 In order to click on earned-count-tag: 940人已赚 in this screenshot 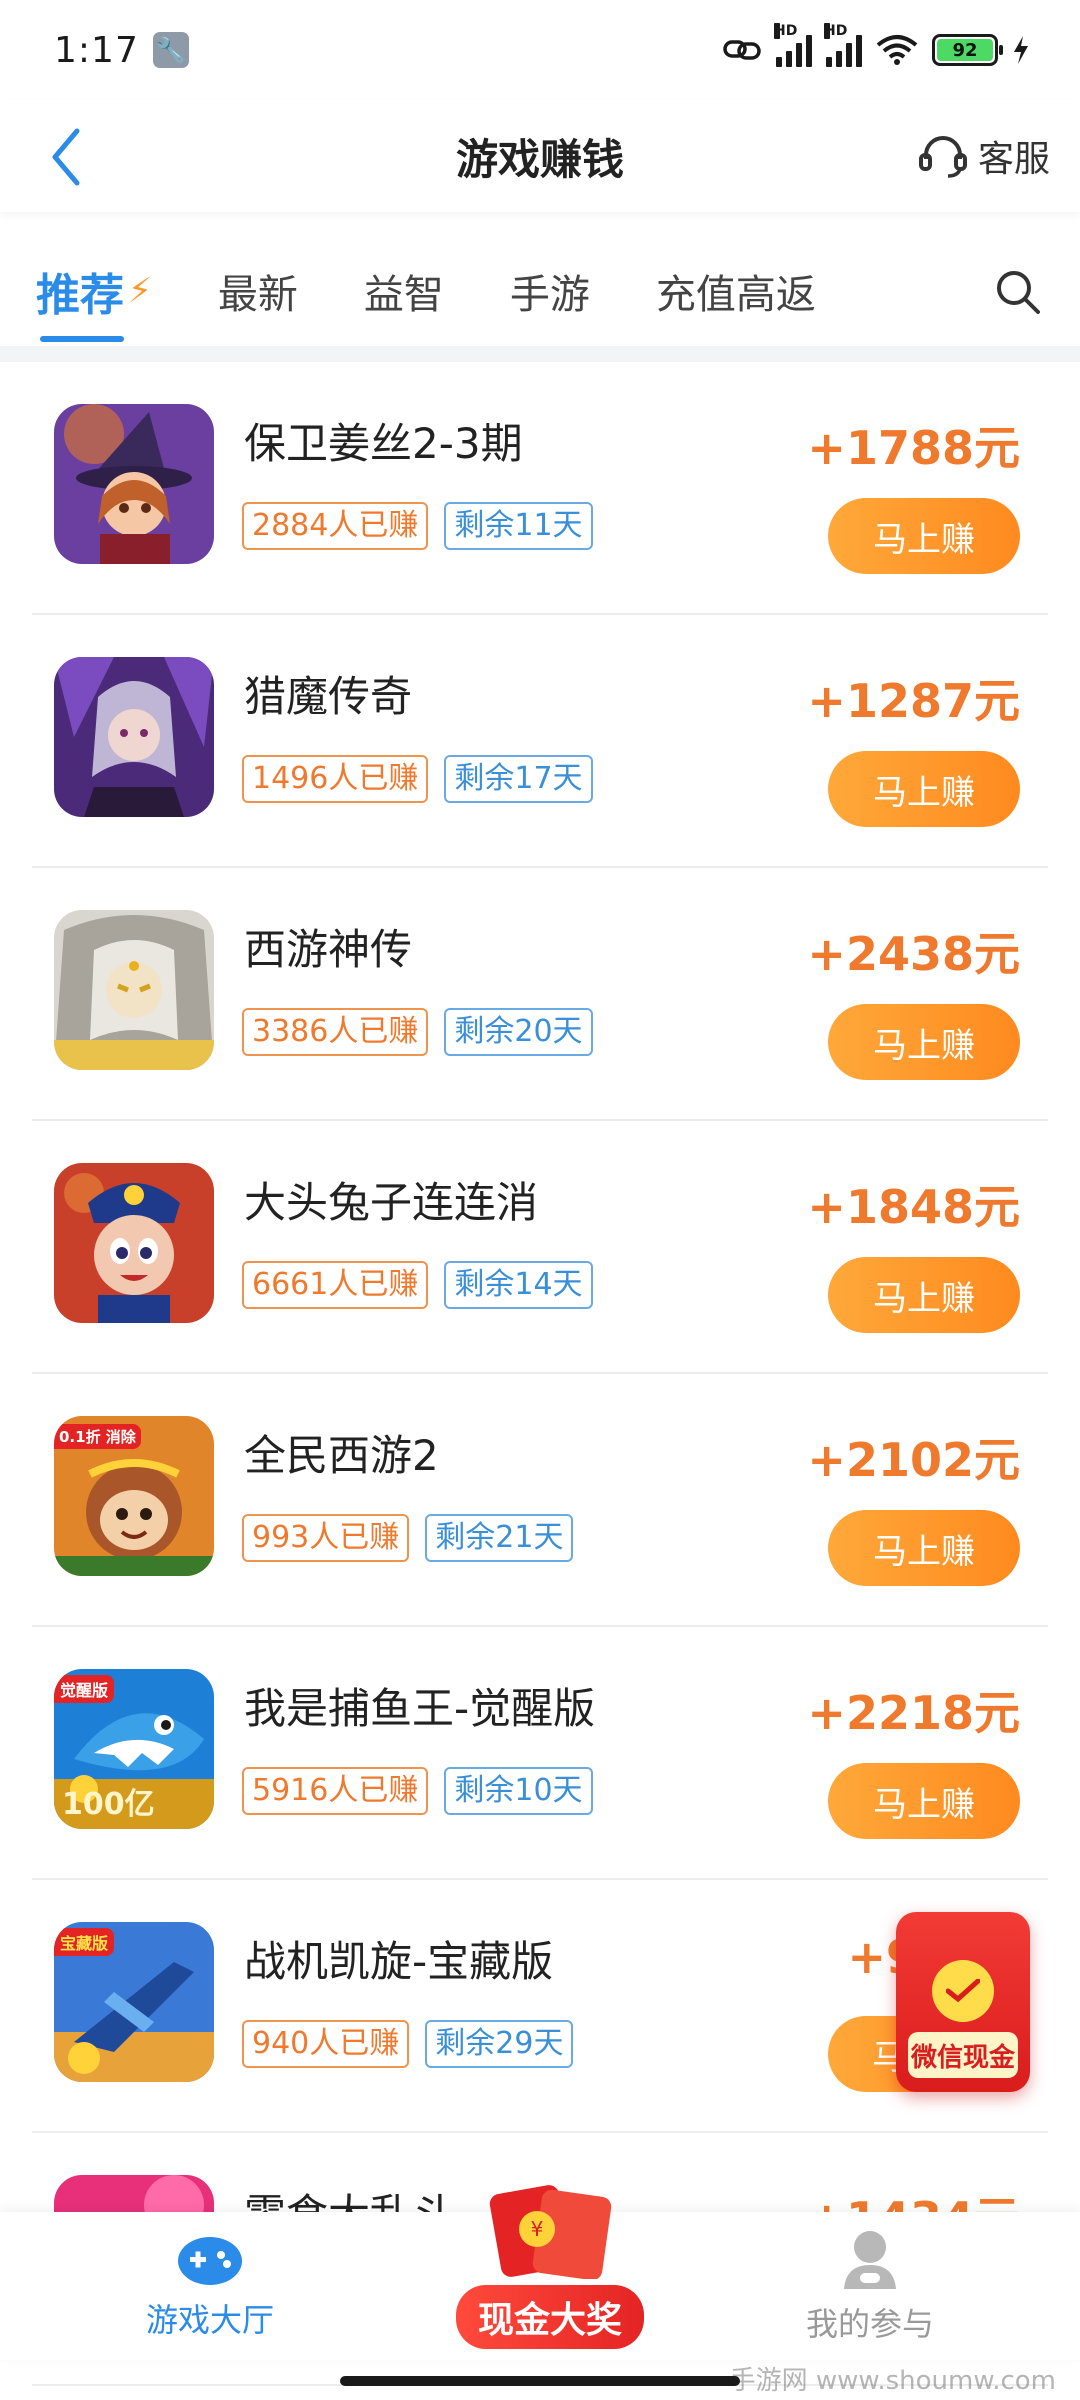, I will do `click(326, 2044)`.